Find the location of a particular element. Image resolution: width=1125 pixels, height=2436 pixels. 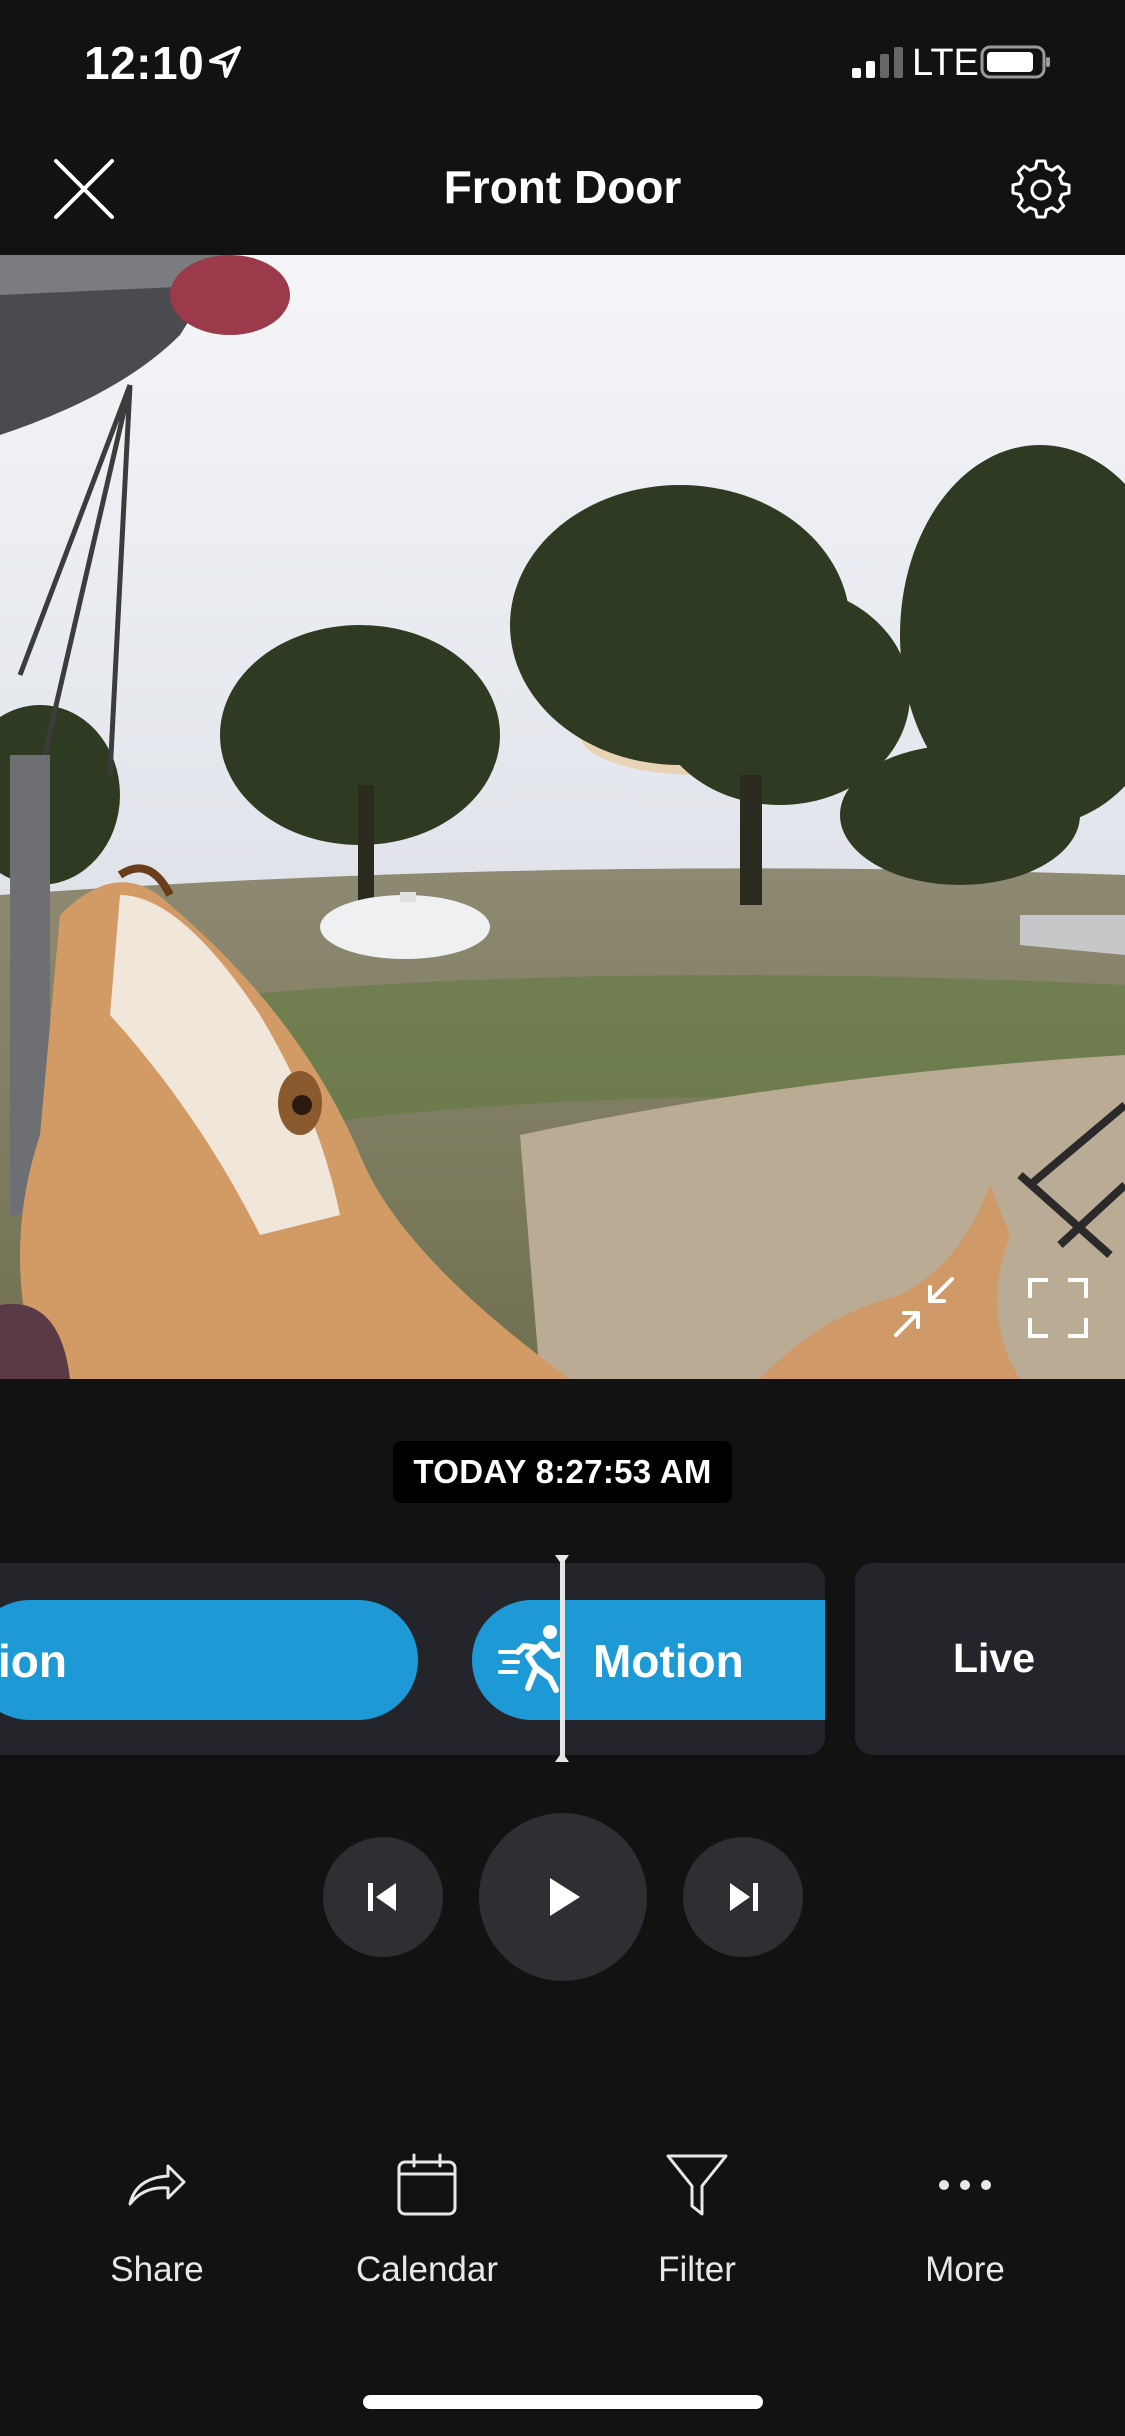

timestamp-badge: TODAY 8:27:53 AM is located at coordinates (562, 1472).